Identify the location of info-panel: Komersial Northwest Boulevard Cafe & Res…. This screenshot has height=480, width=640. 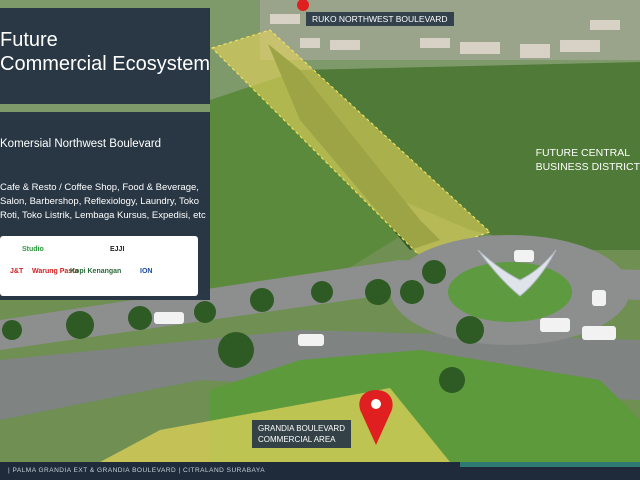
(105, 206).